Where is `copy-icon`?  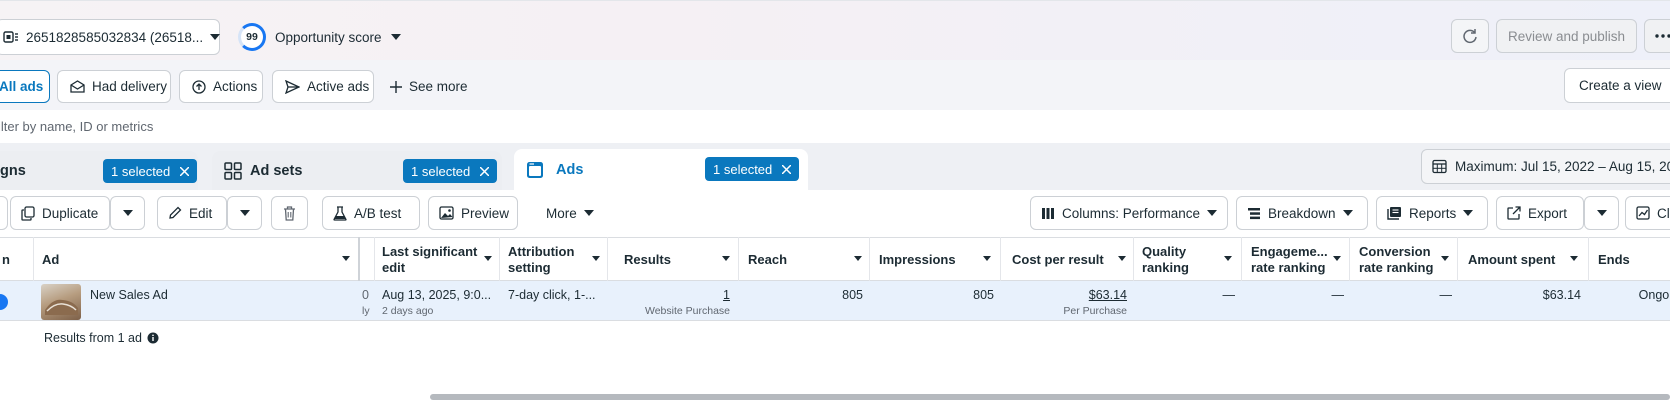
copy-icon is located at coordinates (28, 213).